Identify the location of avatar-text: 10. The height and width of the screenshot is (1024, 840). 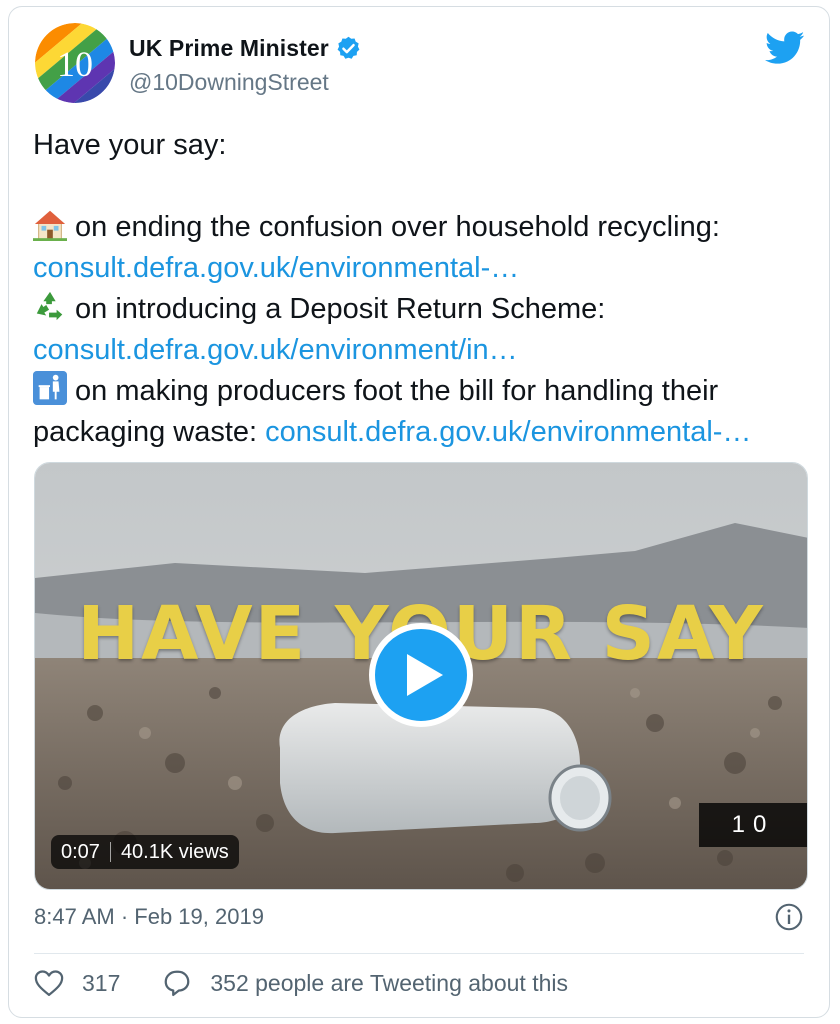
(75, 64).